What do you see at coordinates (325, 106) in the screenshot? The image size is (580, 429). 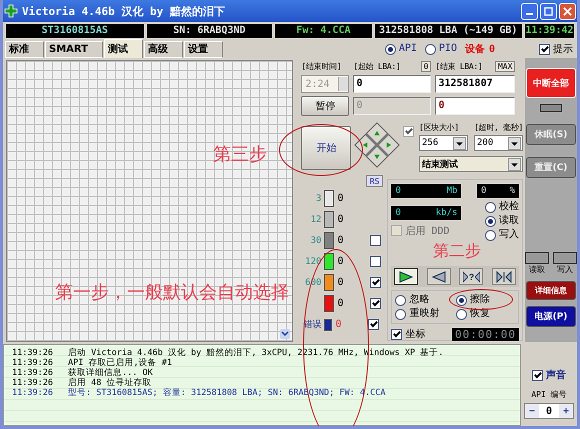 I see `pause-button: 暂停` at bounding box center [325, 106].